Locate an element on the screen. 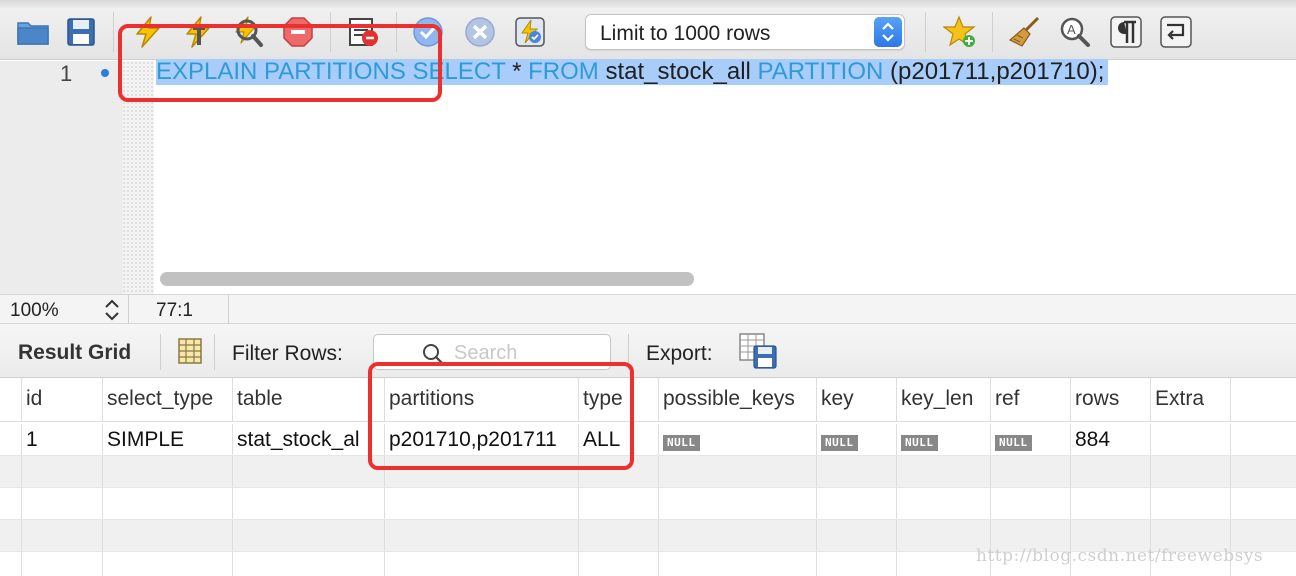 The image size is (1296, 576). sql-identifier-token: stat_stock_all is located at coordinates (678, 71).